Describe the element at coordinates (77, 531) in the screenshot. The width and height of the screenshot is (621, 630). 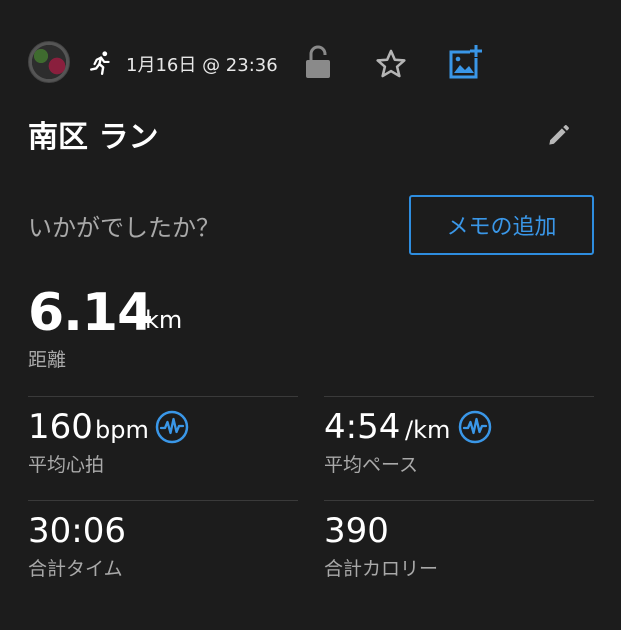
I see `total-time-value: 30:06` at that location.